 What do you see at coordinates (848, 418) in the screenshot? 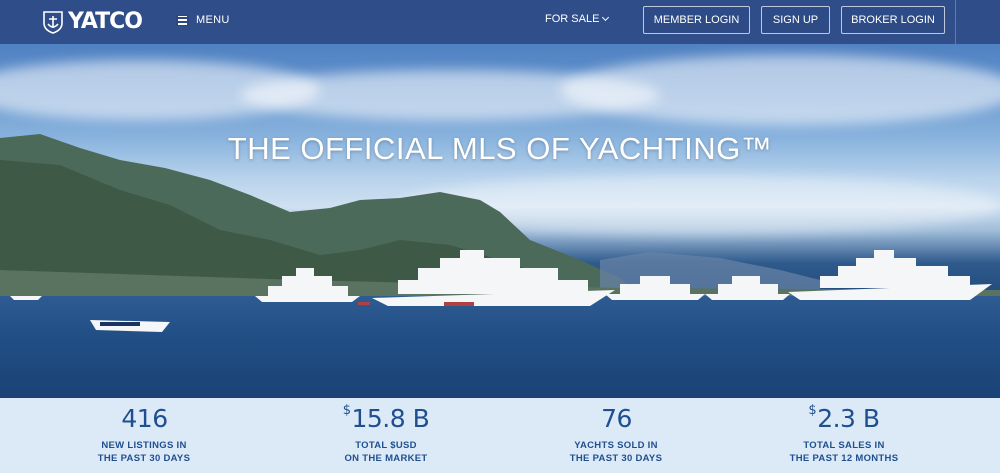
I see `stat-number: 2.3 B` at bounding box center [848, 418].